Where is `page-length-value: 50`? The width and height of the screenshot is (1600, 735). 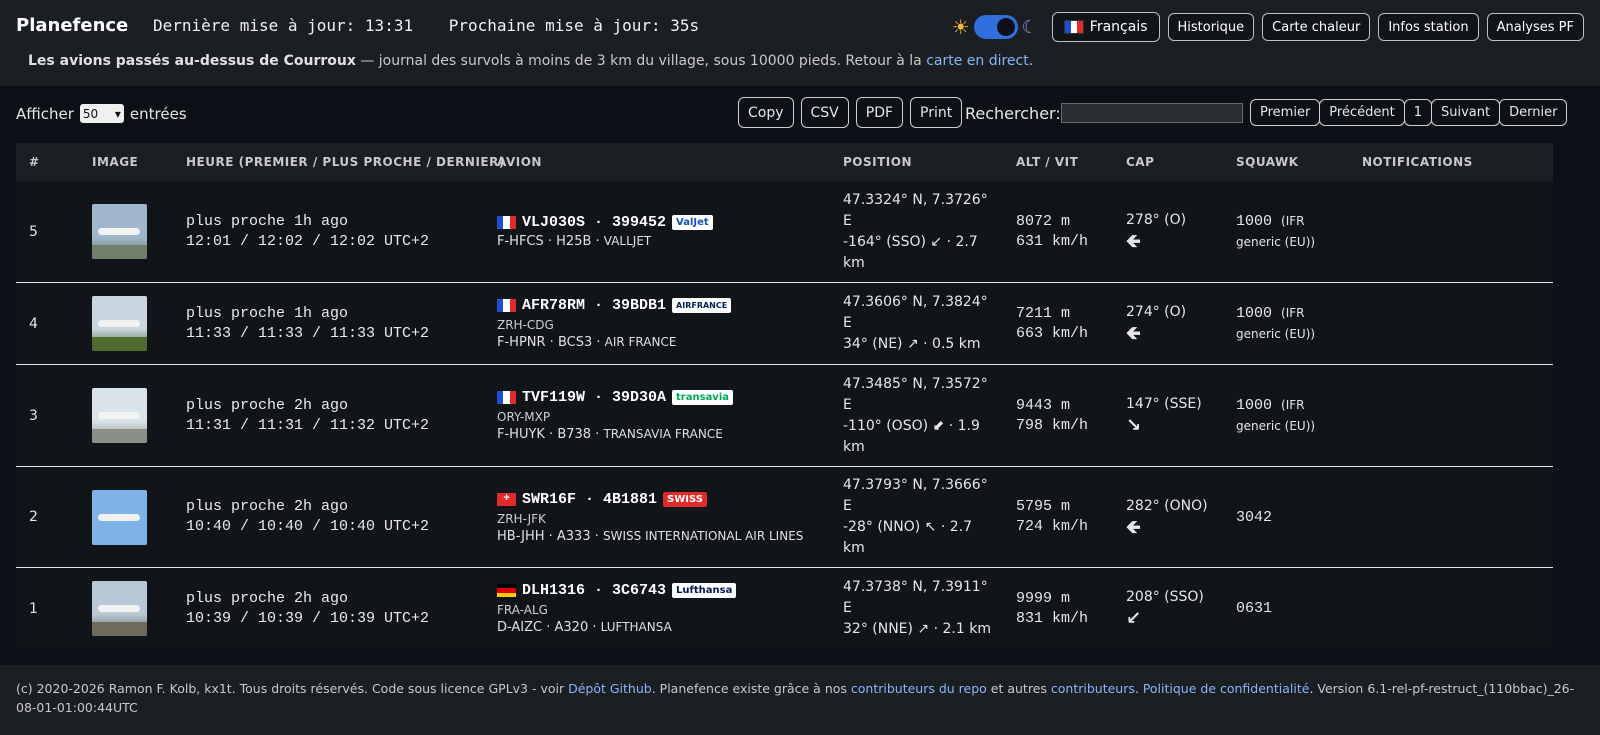
page-length-value: 50 is located at coordinates (90, 113).